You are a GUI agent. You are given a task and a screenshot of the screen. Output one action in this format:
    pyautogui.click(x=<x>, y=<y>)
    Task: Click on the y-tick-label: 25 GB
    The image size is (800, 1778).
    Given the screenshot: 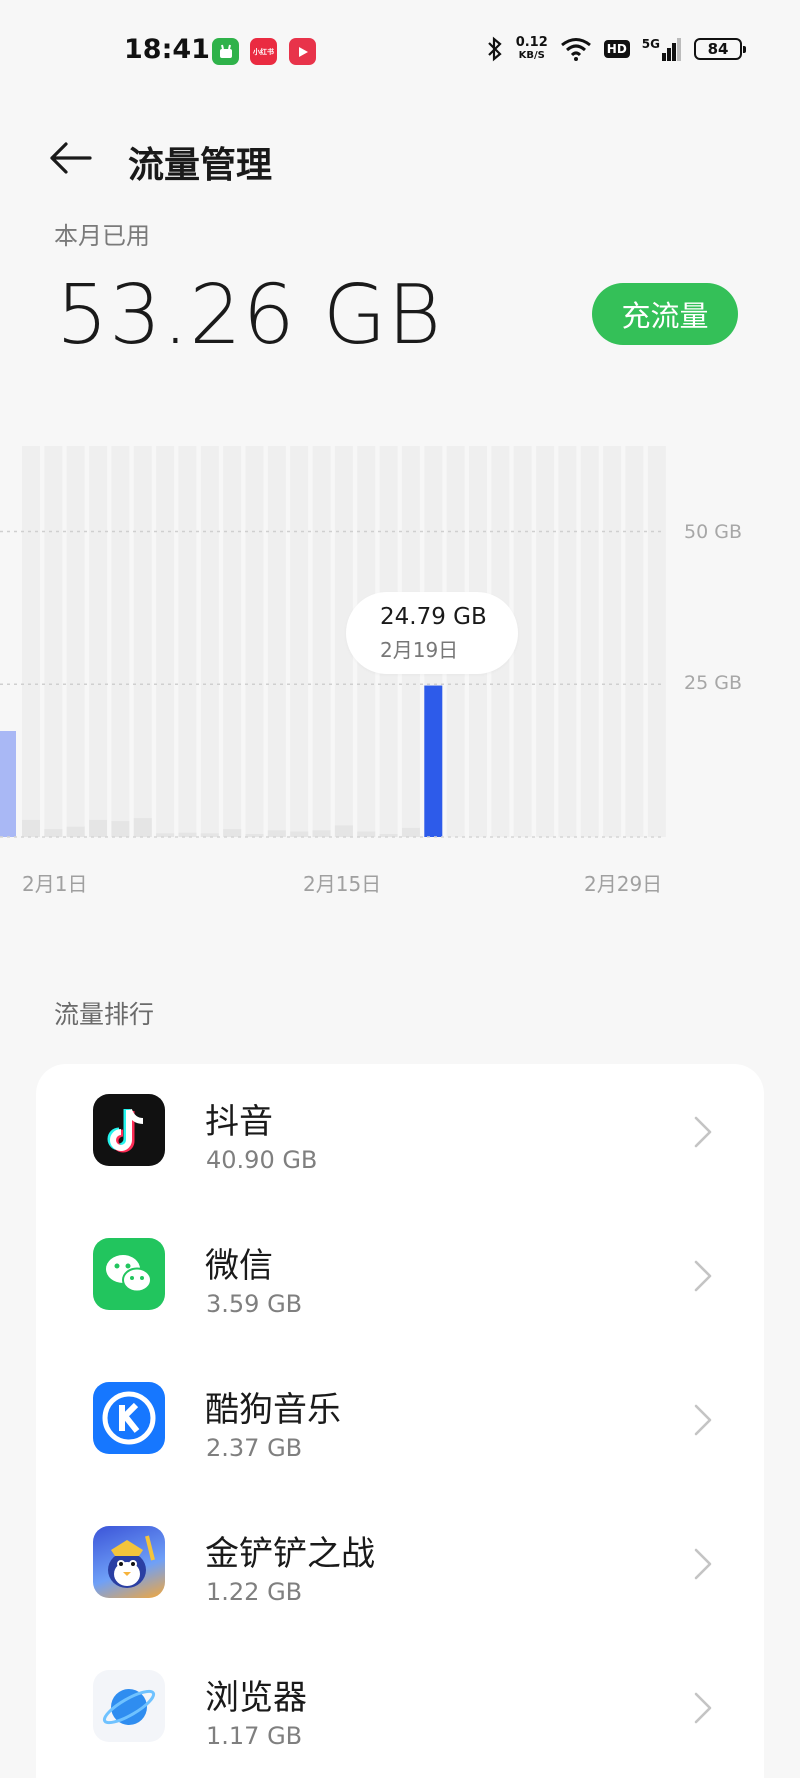 What is the action you would take?
    pyautogui.click(x=713, y=683)
    